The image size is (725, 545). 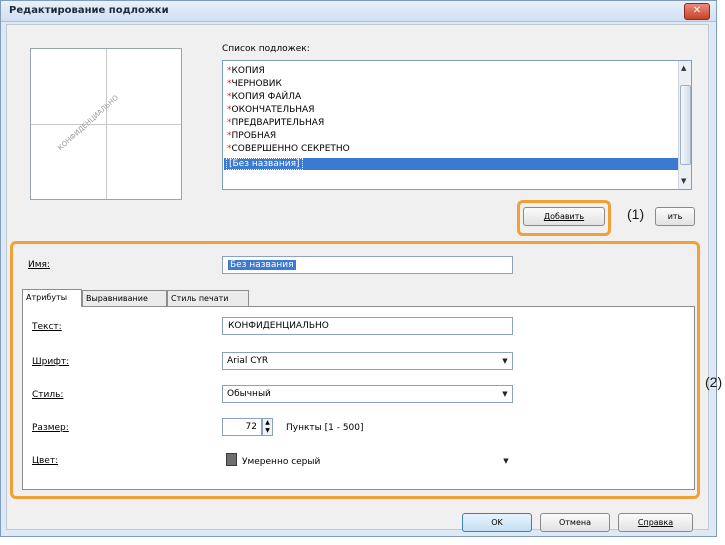 What do you see at coordinates (675, 216) in the screenshot?
I see `delete-button: ить` at bounding box center [675, 216].